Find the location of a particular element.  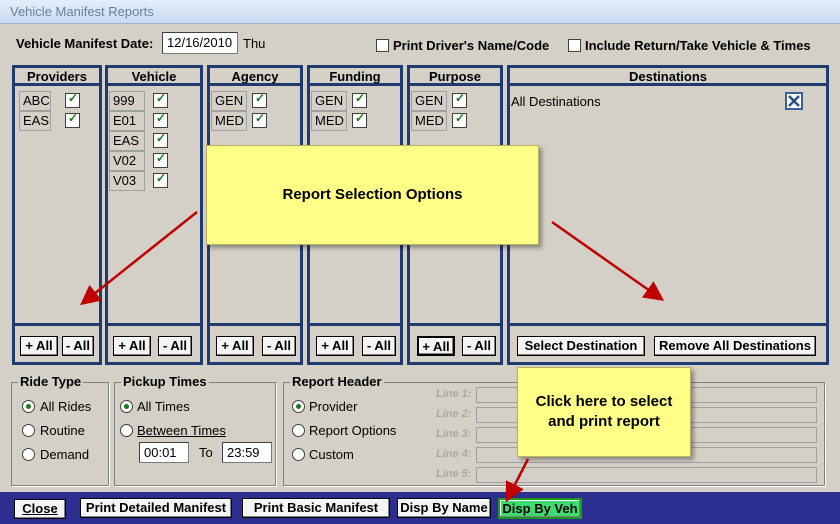

arrow-to-providers is located at coordinates (139, 258).